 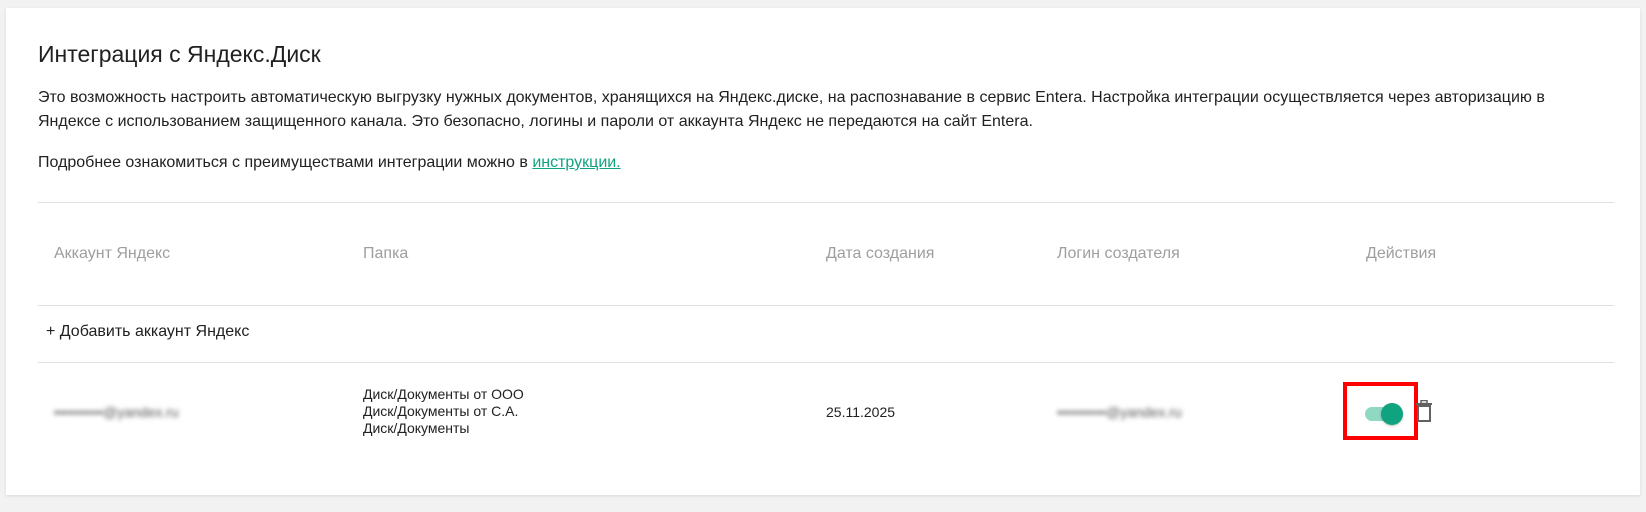 What do you see at coordinates (1401, 253) in the screenshot?
I see `column-header-actions: Действия` at bounding box center [1401, 253].